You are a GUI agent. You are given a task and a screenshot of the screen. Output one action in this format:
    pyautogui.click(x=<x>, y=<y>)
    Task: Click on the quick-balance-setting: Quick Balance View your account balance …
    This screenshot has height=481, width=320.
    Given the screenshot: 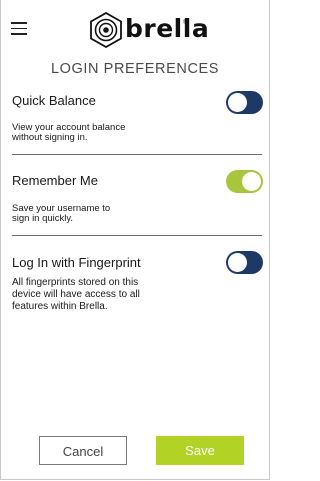 What is the action you would take?
    pyautogui.click(x=135, y=123)
    